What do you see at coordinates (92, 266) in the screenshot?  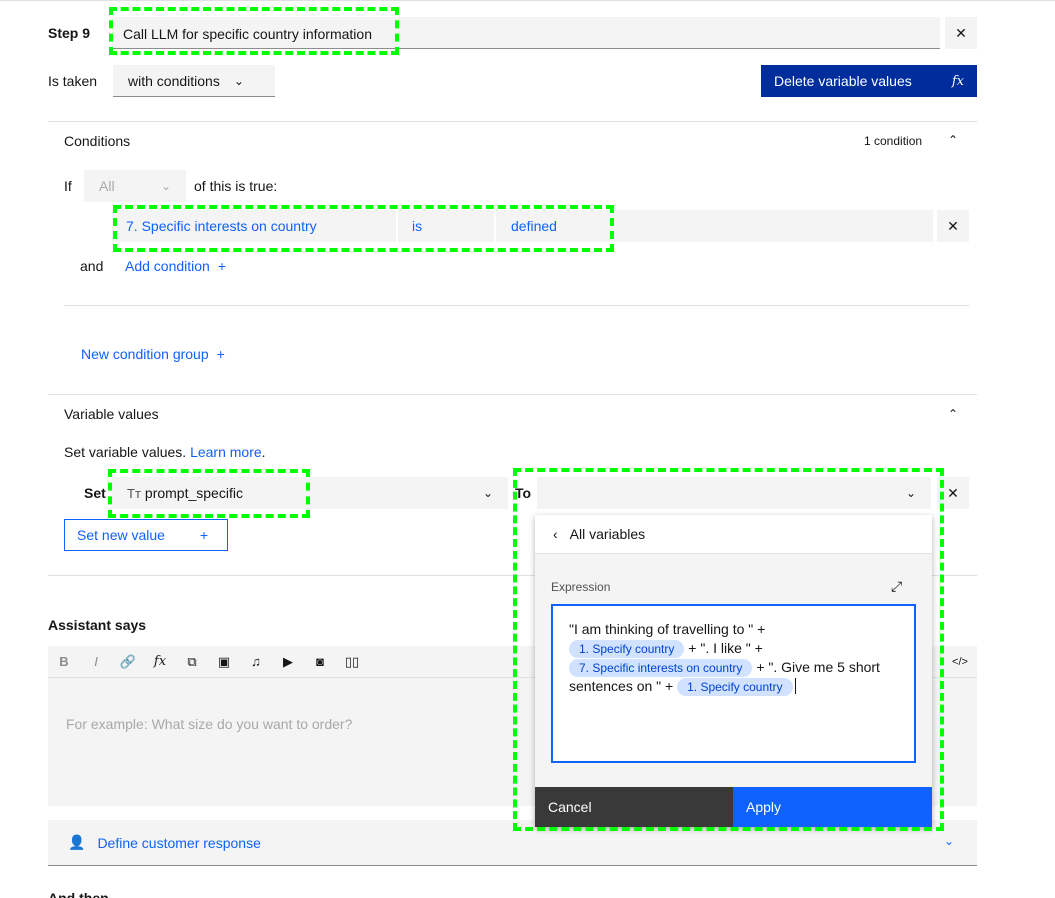 I see `and-label: and` at bounding box center [92, 266].